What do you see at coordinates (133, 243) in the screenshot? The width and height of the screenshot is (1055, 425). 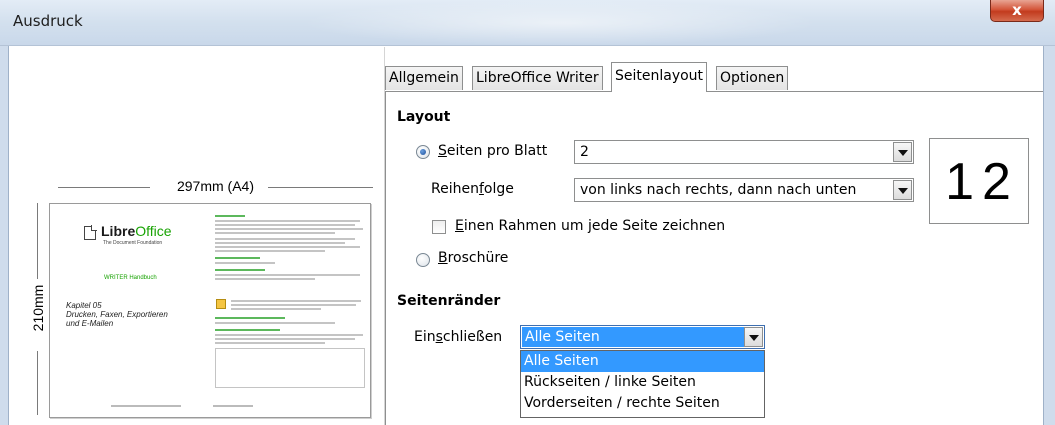 I see `logo-subtitle: The Document Foundation` at bounding box center [133, 243].